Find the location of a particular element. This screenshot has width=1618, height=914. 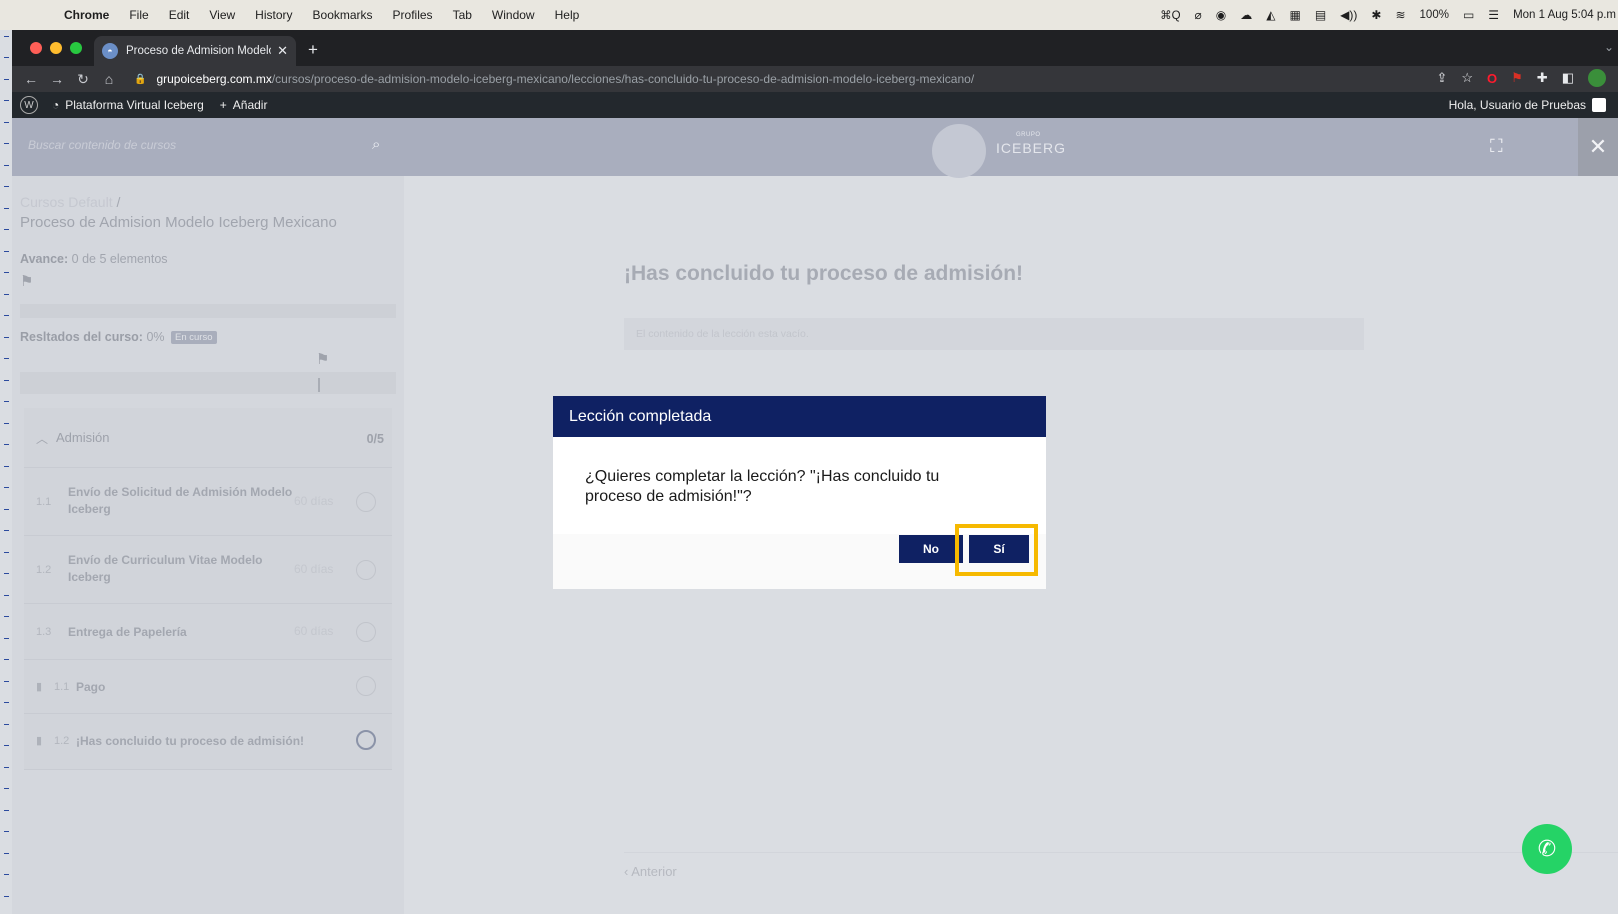

menu-profiles: Profiles is located at coordinates (413, 15).